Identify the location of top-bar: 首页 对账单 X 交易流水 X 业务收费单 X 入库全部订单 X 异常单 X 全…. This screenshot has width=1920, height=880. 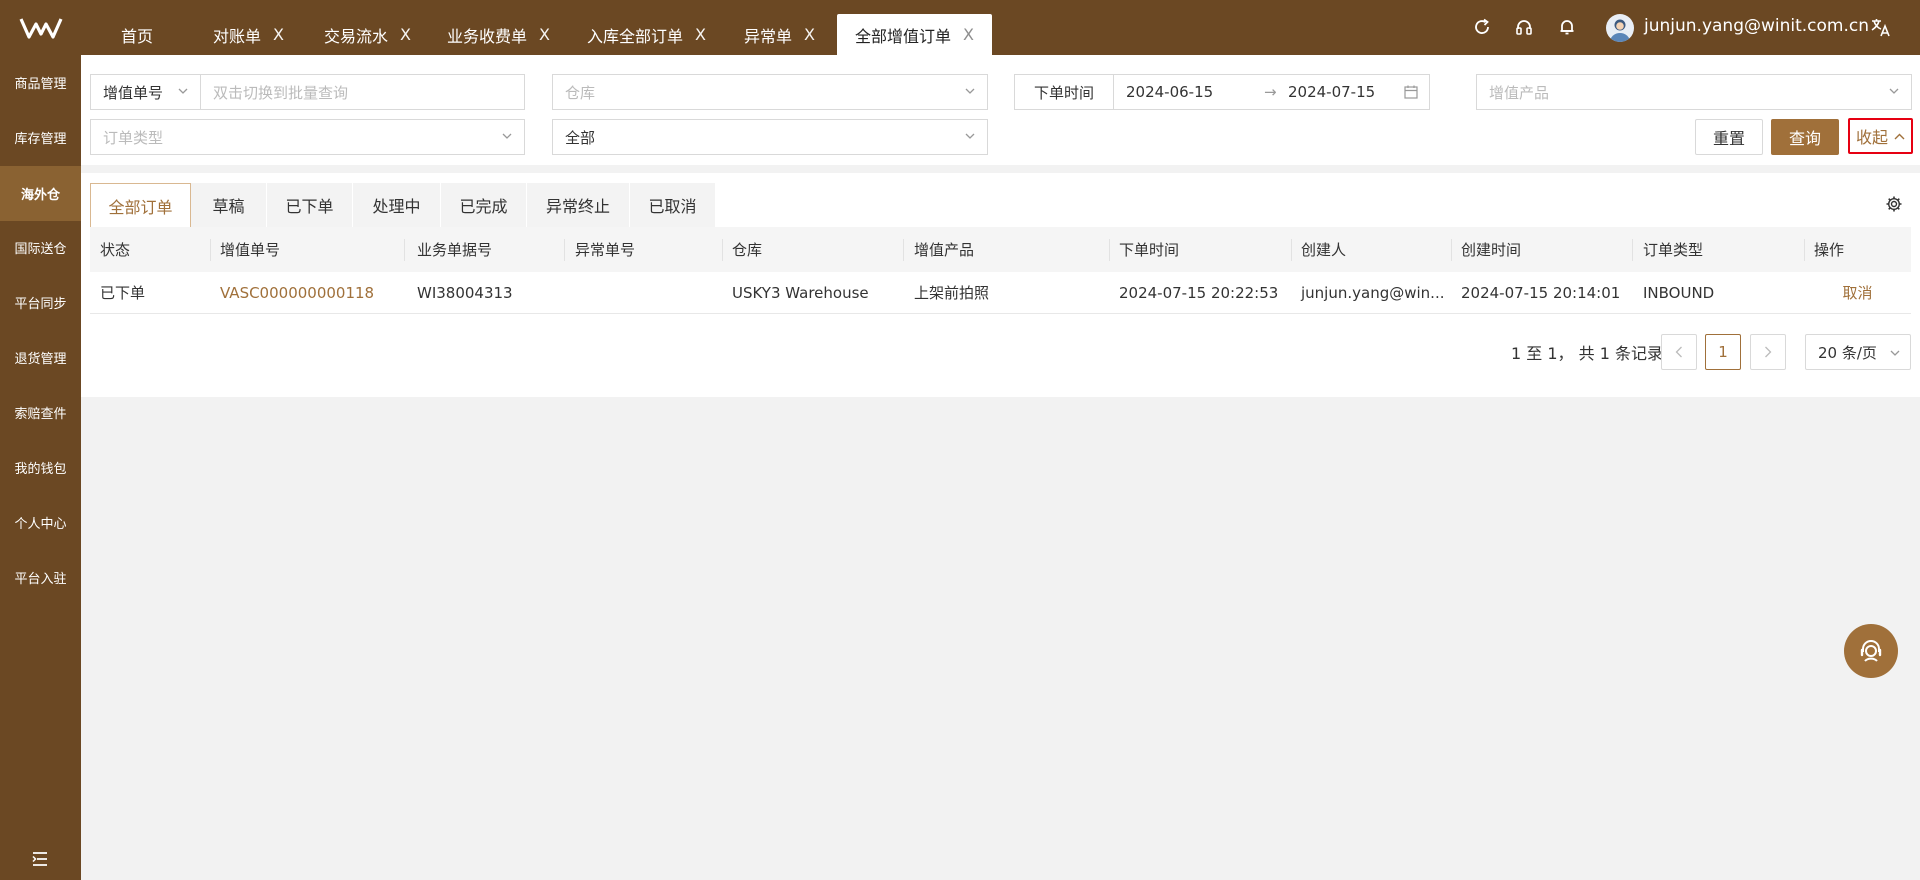
(960, 27).